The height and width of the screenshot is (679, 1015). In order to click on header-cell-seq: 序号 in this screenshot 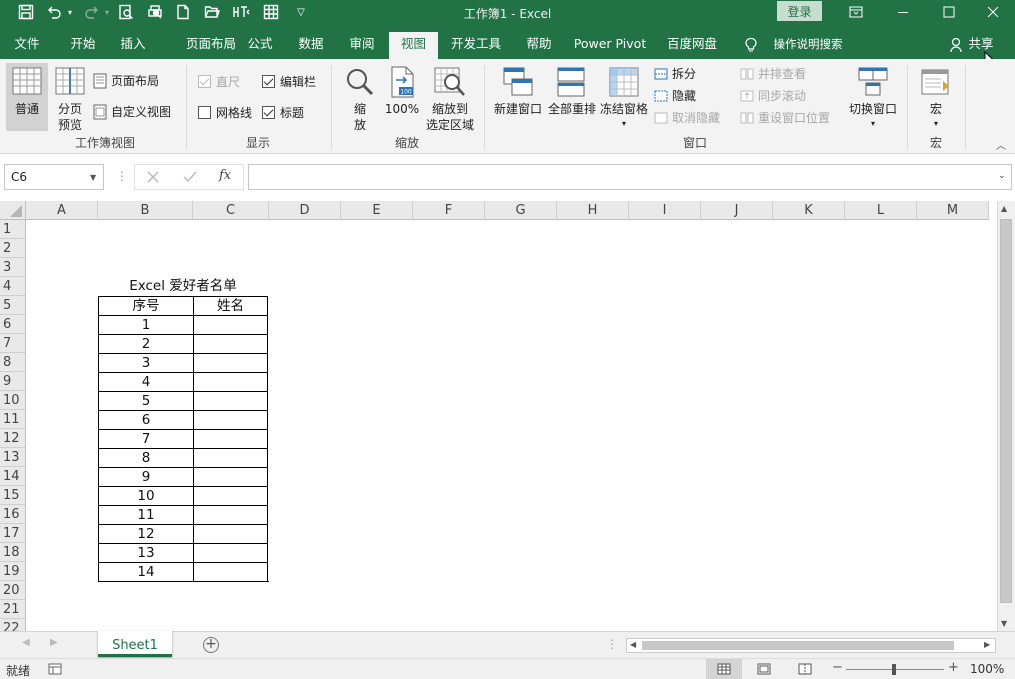, I will do `click(145, 305)`.